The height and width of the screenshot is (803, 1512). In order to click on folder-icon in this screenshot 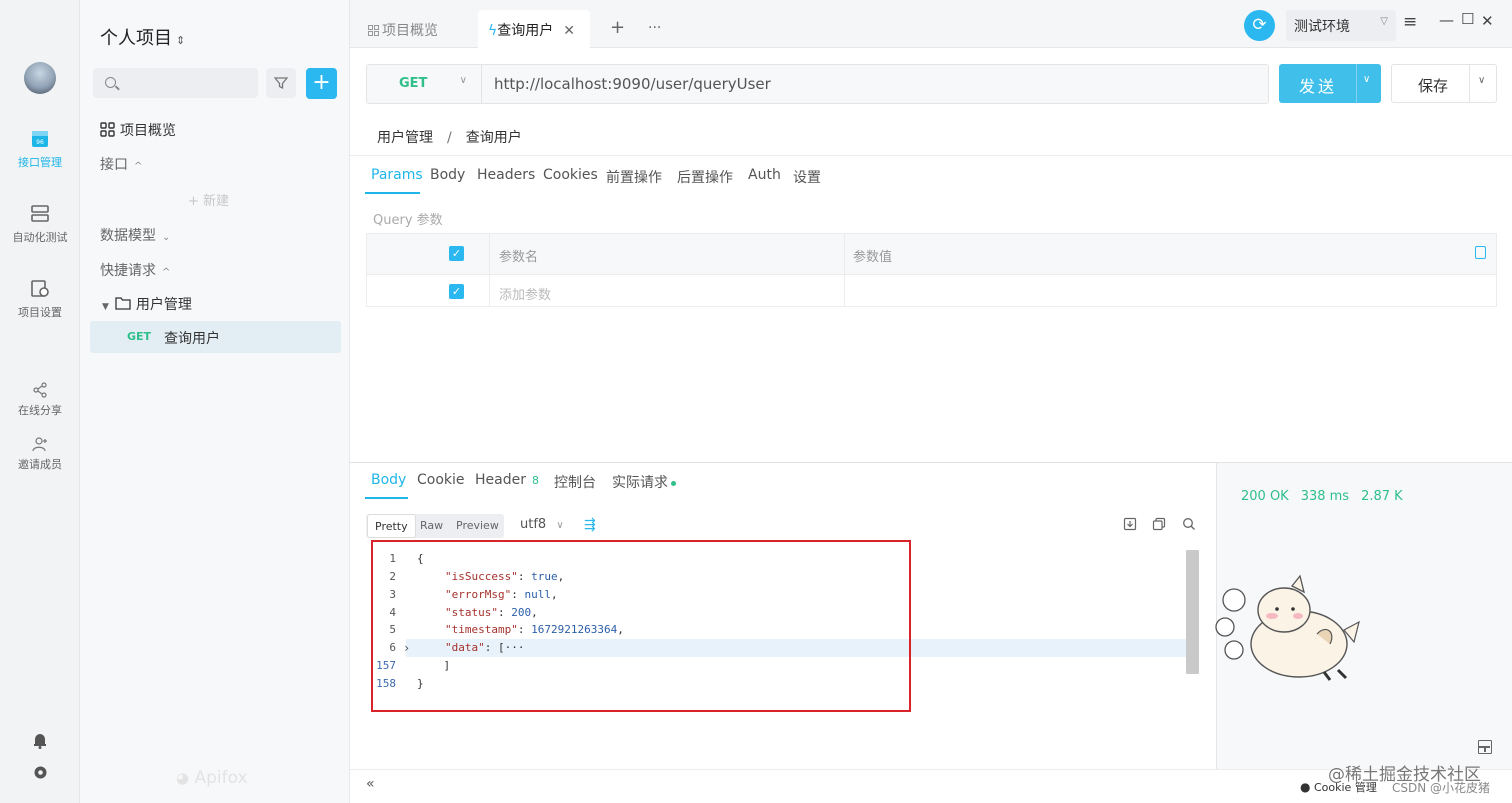, I will do `click(123, 303)`.